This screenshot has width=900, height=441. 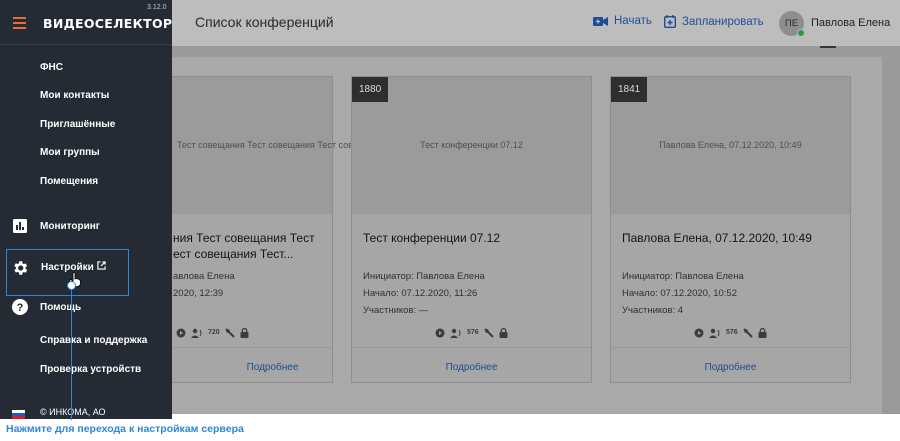 I want to click on sidebar-item-monitoring: Мониторинг, so click(x=70, y=226).